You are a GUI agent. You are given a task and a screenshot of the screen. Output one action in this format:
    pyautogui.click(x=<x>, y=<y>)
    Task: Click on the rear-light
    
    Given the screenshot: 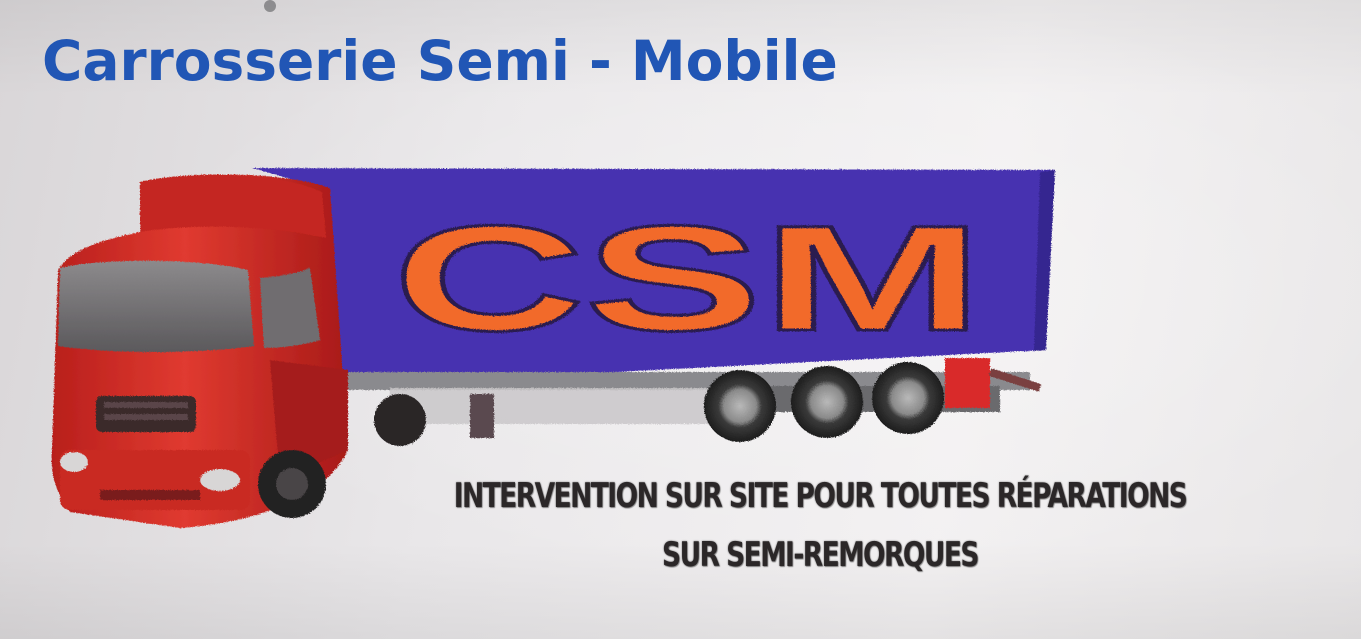 What is the action you would take?
    pyautogui.click(x=967, y=383)
    